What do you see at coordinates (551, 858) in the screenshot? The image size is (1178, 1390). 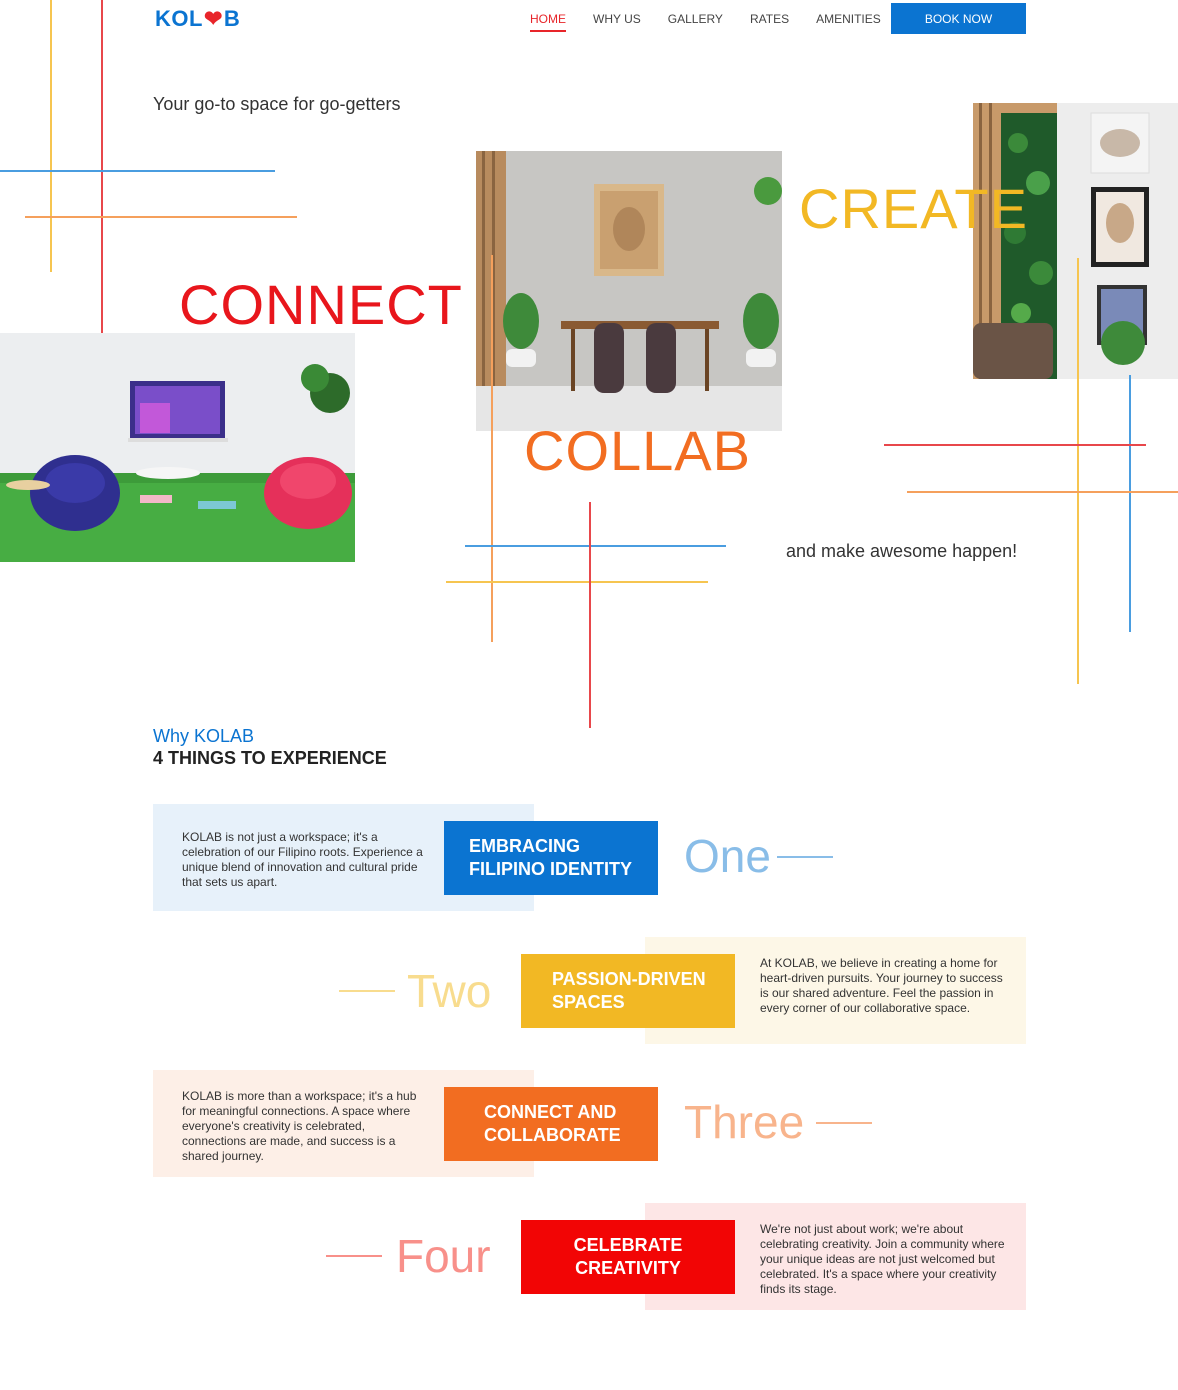 I see `feature-one-title: EMBRACING FILIPINO IDENTITY` at bounding box center [551, 858].